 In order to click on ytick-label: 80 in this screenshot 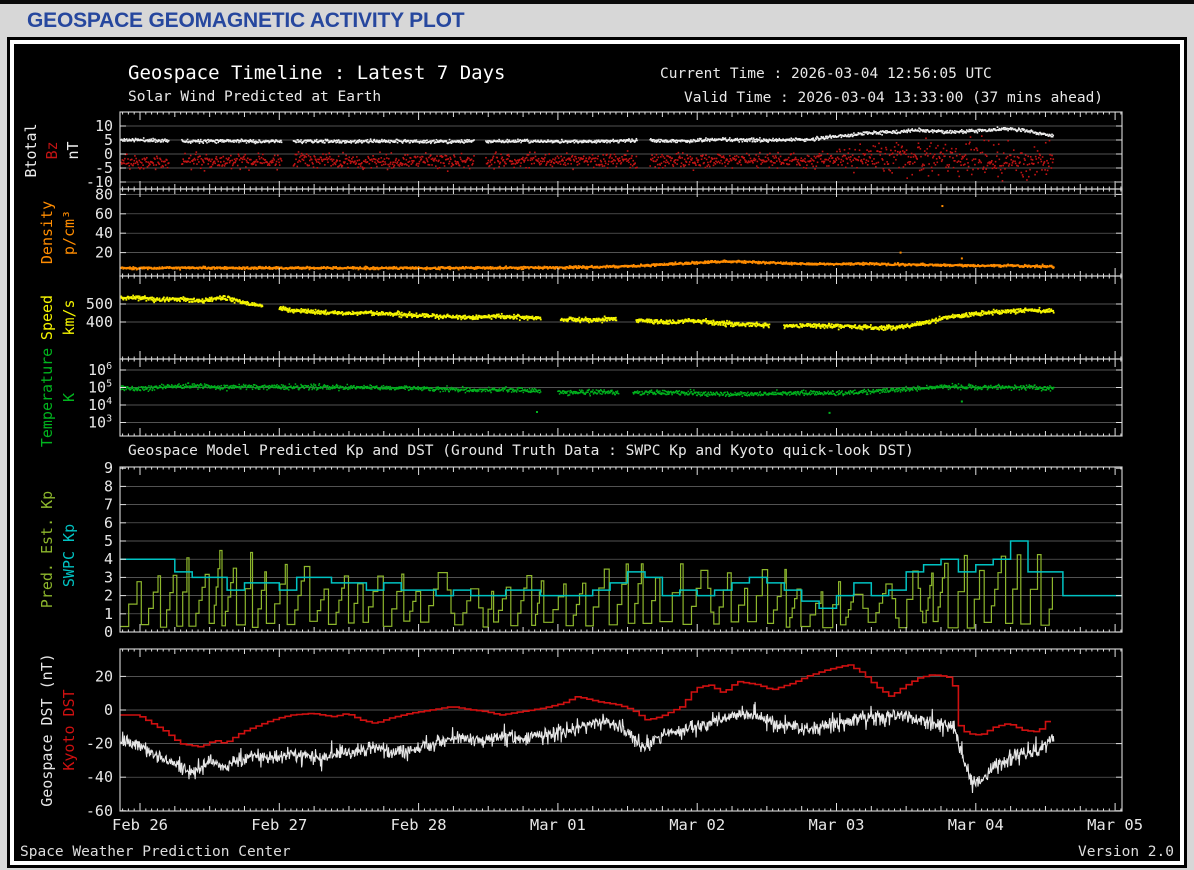, I will do `click(104, 194)`.